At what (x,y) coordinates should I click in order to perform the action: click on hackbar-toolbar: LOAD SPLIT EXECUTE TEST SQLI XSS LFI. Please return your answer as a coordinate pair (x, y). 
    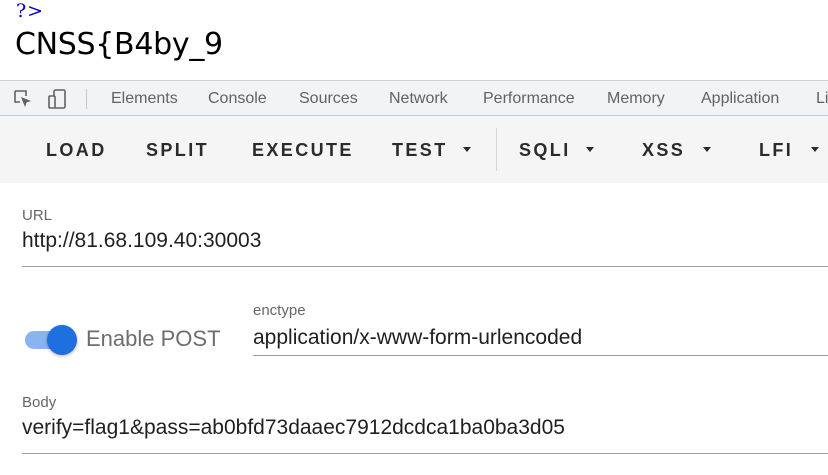
    Looking at the image, I should click on (414, 149).